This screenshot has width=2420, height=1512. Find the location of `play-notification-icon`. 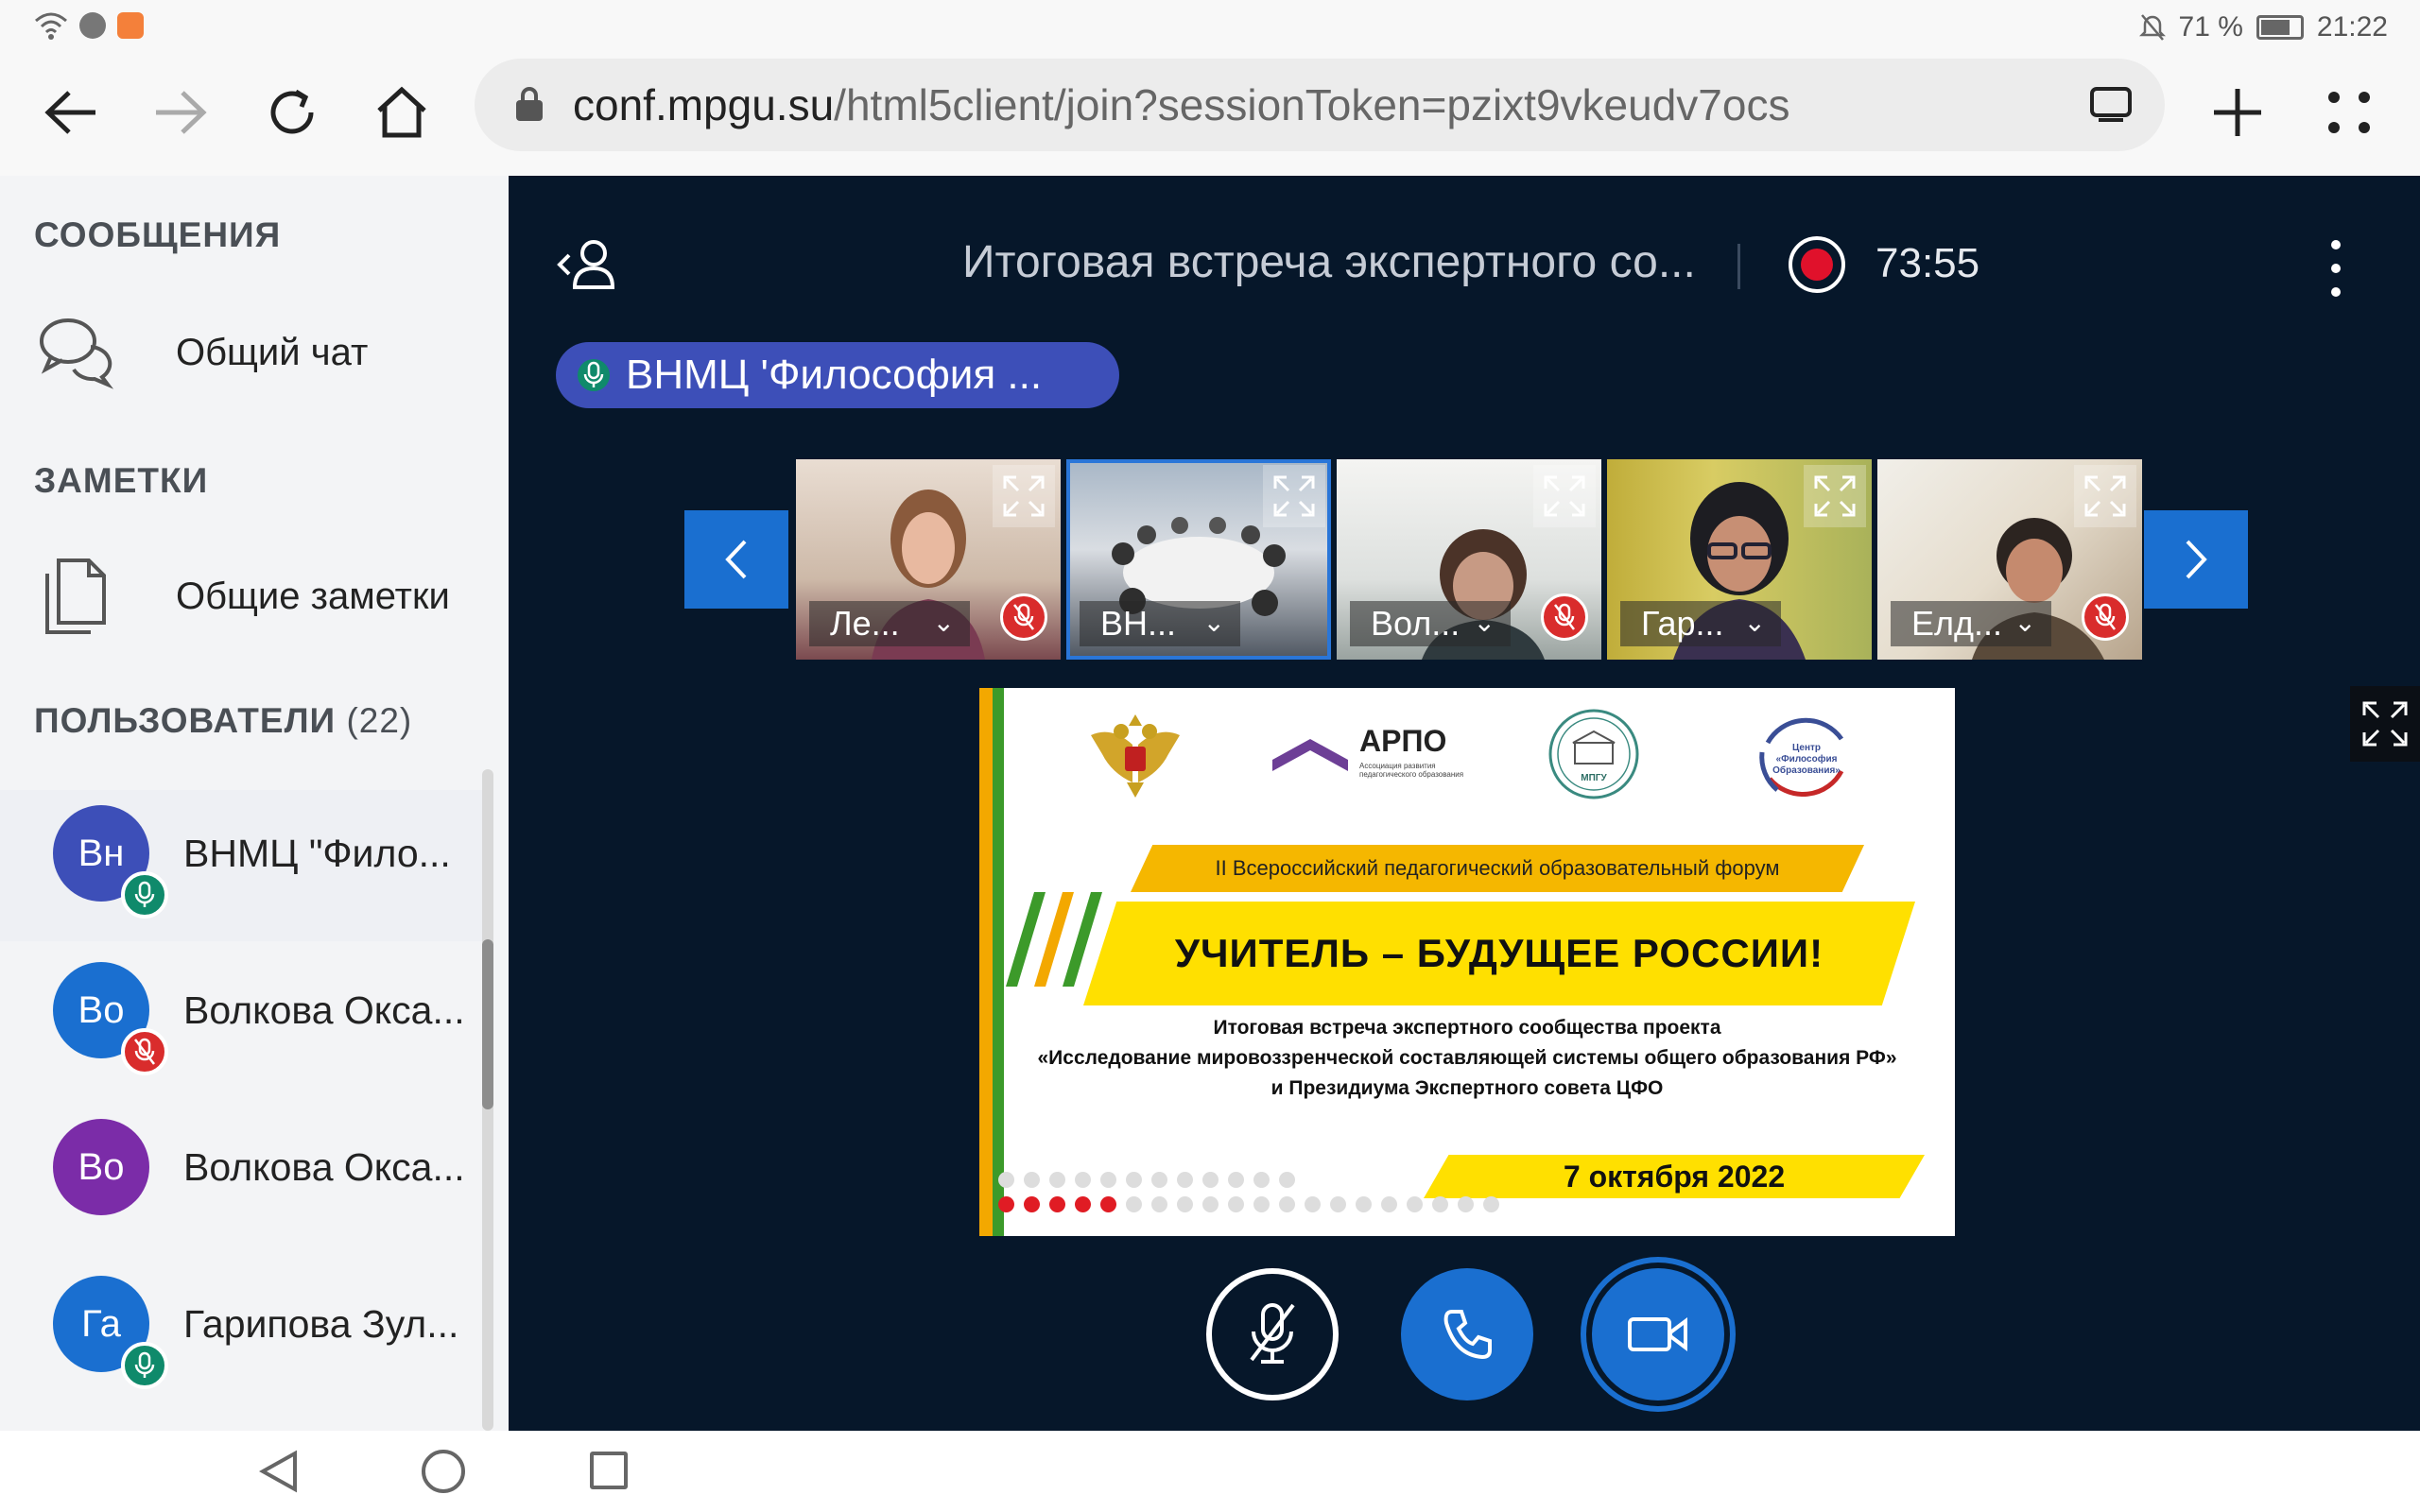

play-notification-icon is located at coordinates (130, 25).